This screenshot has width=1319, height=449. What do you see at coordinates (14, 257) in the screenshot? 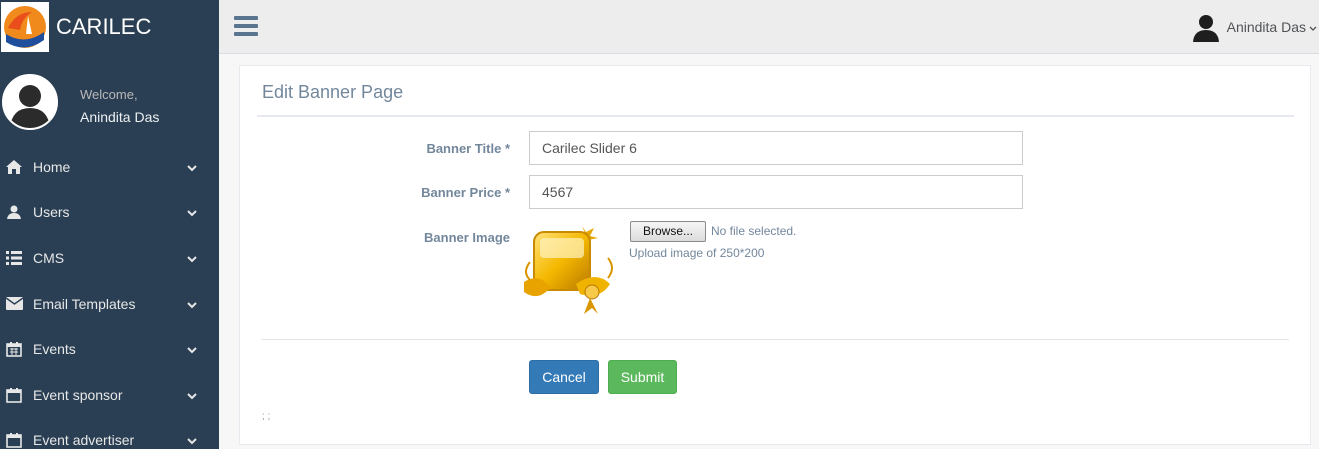
I see `list-icon` at bounding box center [14, 257].